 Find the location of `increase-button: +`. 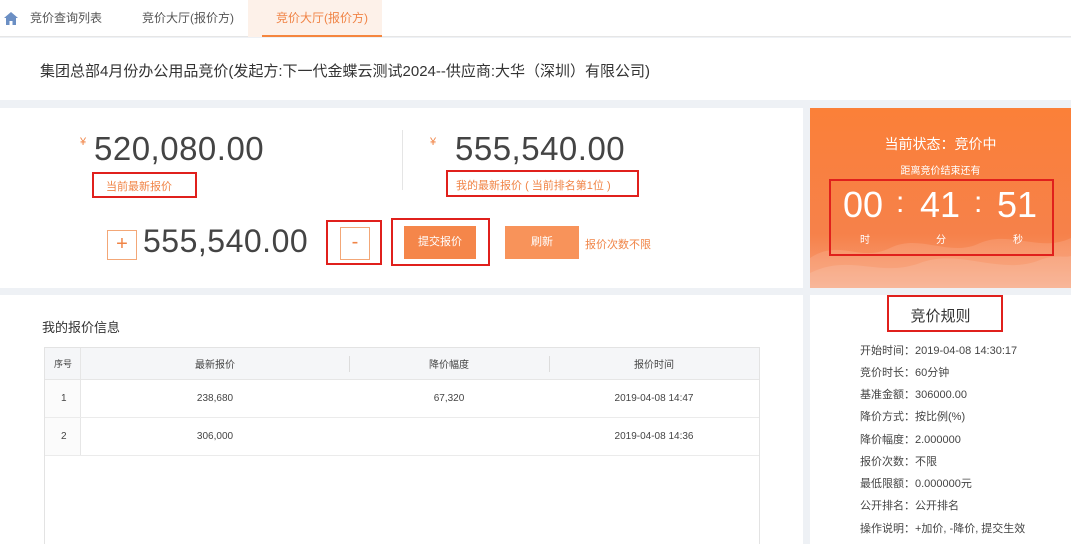

increase-button: + is located at coordinates (122, 245).